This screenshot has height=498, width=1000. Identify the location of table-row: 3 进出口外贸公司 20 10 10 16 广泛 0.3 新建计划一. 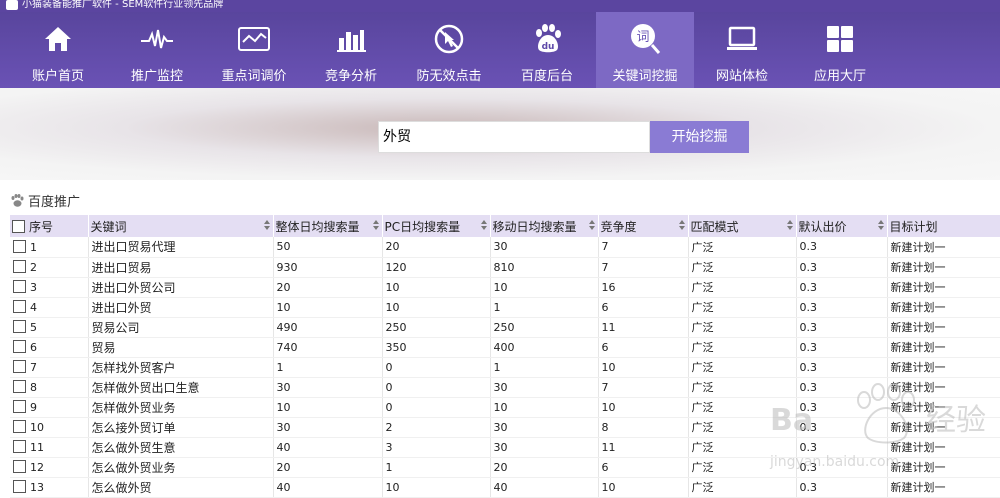
(505, 287).